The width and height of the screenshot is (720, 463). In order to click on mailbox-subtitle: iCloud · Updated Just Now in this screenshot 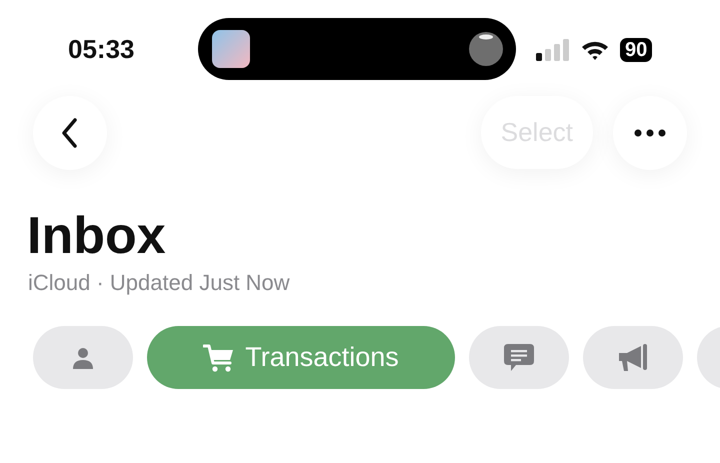, I will do `click(159, 283)`.